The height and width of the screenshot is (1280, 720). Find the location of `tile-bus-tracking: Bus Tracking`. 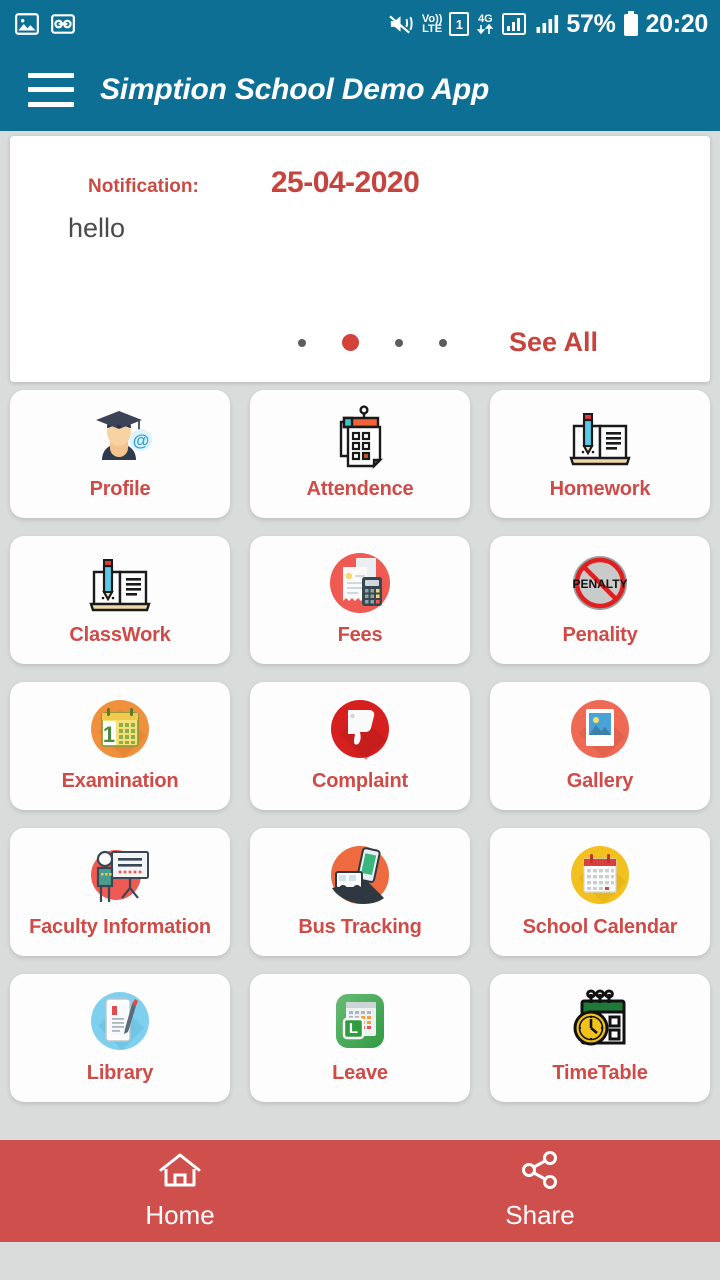

tile-bus-tracking: Bus Tracking is located at coordinates (360, 892).